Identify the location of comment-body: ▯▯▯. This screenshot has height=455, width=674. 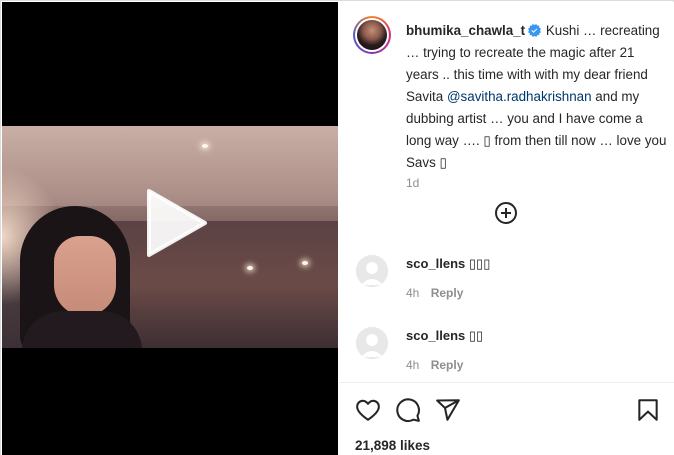
(479, 263).